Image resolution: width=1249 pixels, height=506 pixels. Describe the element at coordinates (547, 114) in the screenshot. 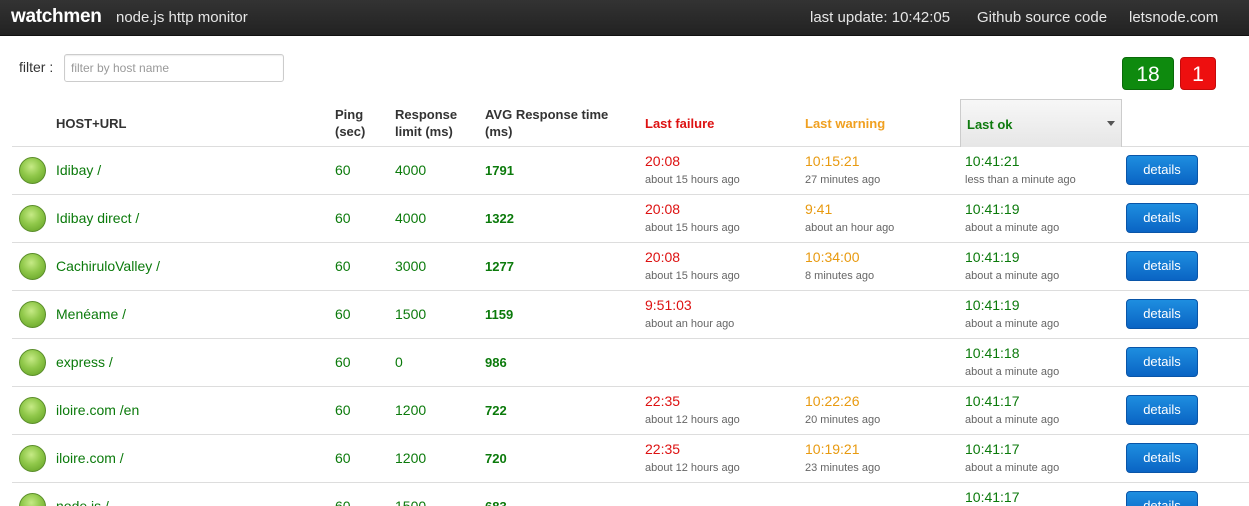

I see `column-avg-line1: AVG Response time` at that location.